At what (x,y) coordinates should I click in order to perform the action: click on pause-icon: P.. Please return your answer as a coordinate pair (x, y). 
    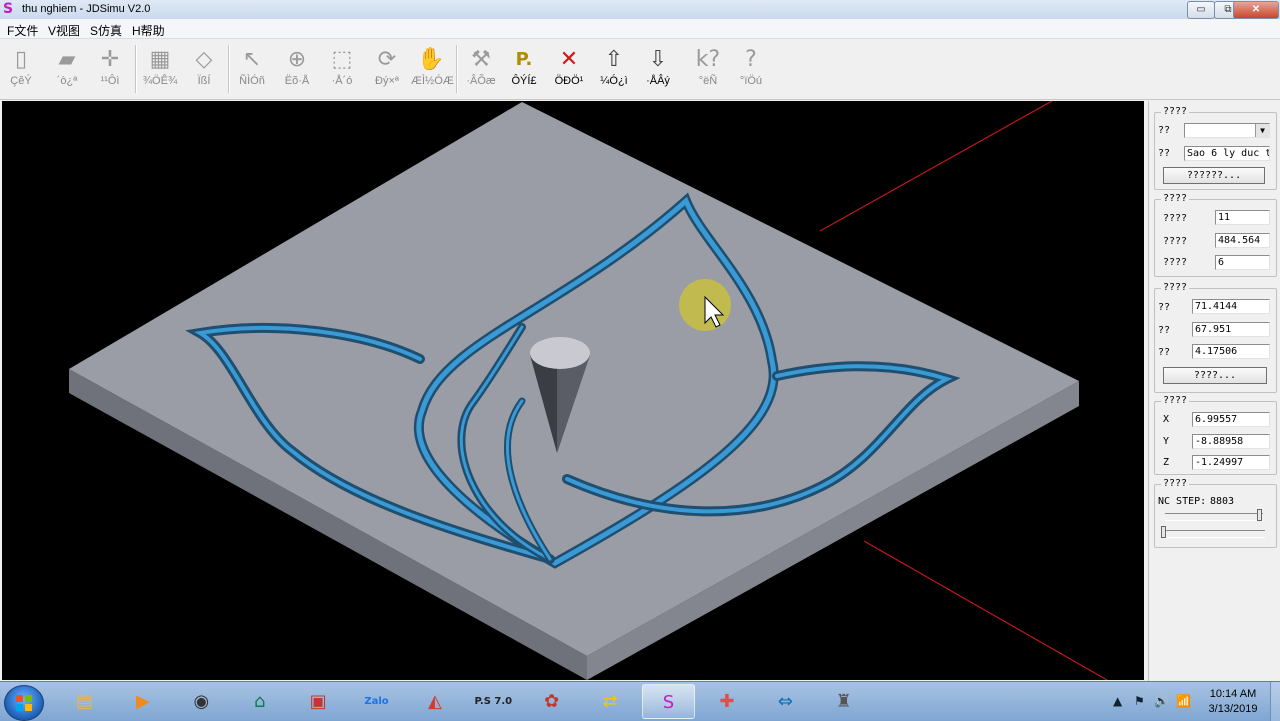
    Looking at the image, I should click on (524, 59).